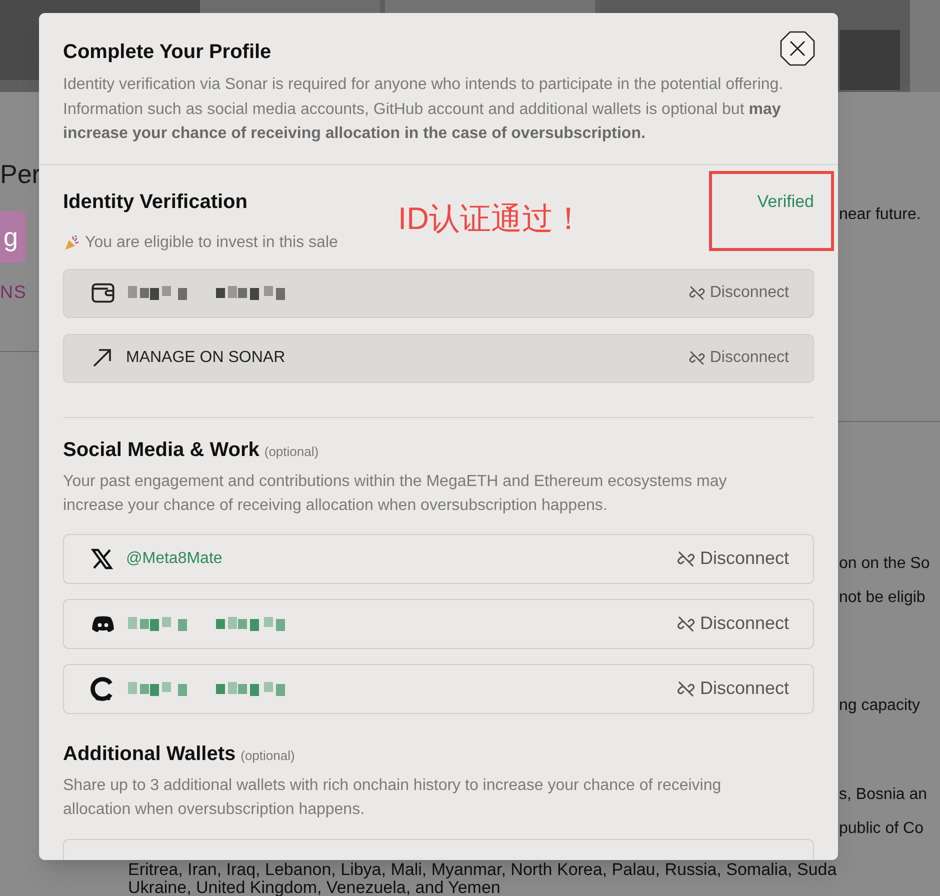  I want to click on eligibility-note: You are eligible to invest in this sale, so click(211, 242).